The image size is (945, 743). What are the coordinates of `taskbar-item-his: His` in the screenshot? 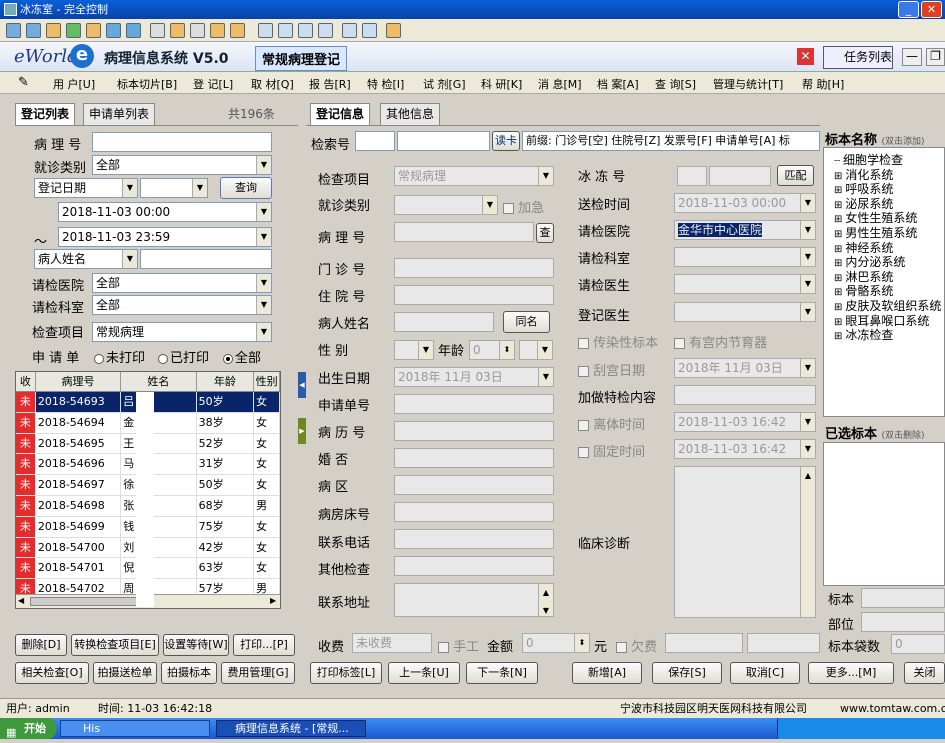 It's located at (135, 728).